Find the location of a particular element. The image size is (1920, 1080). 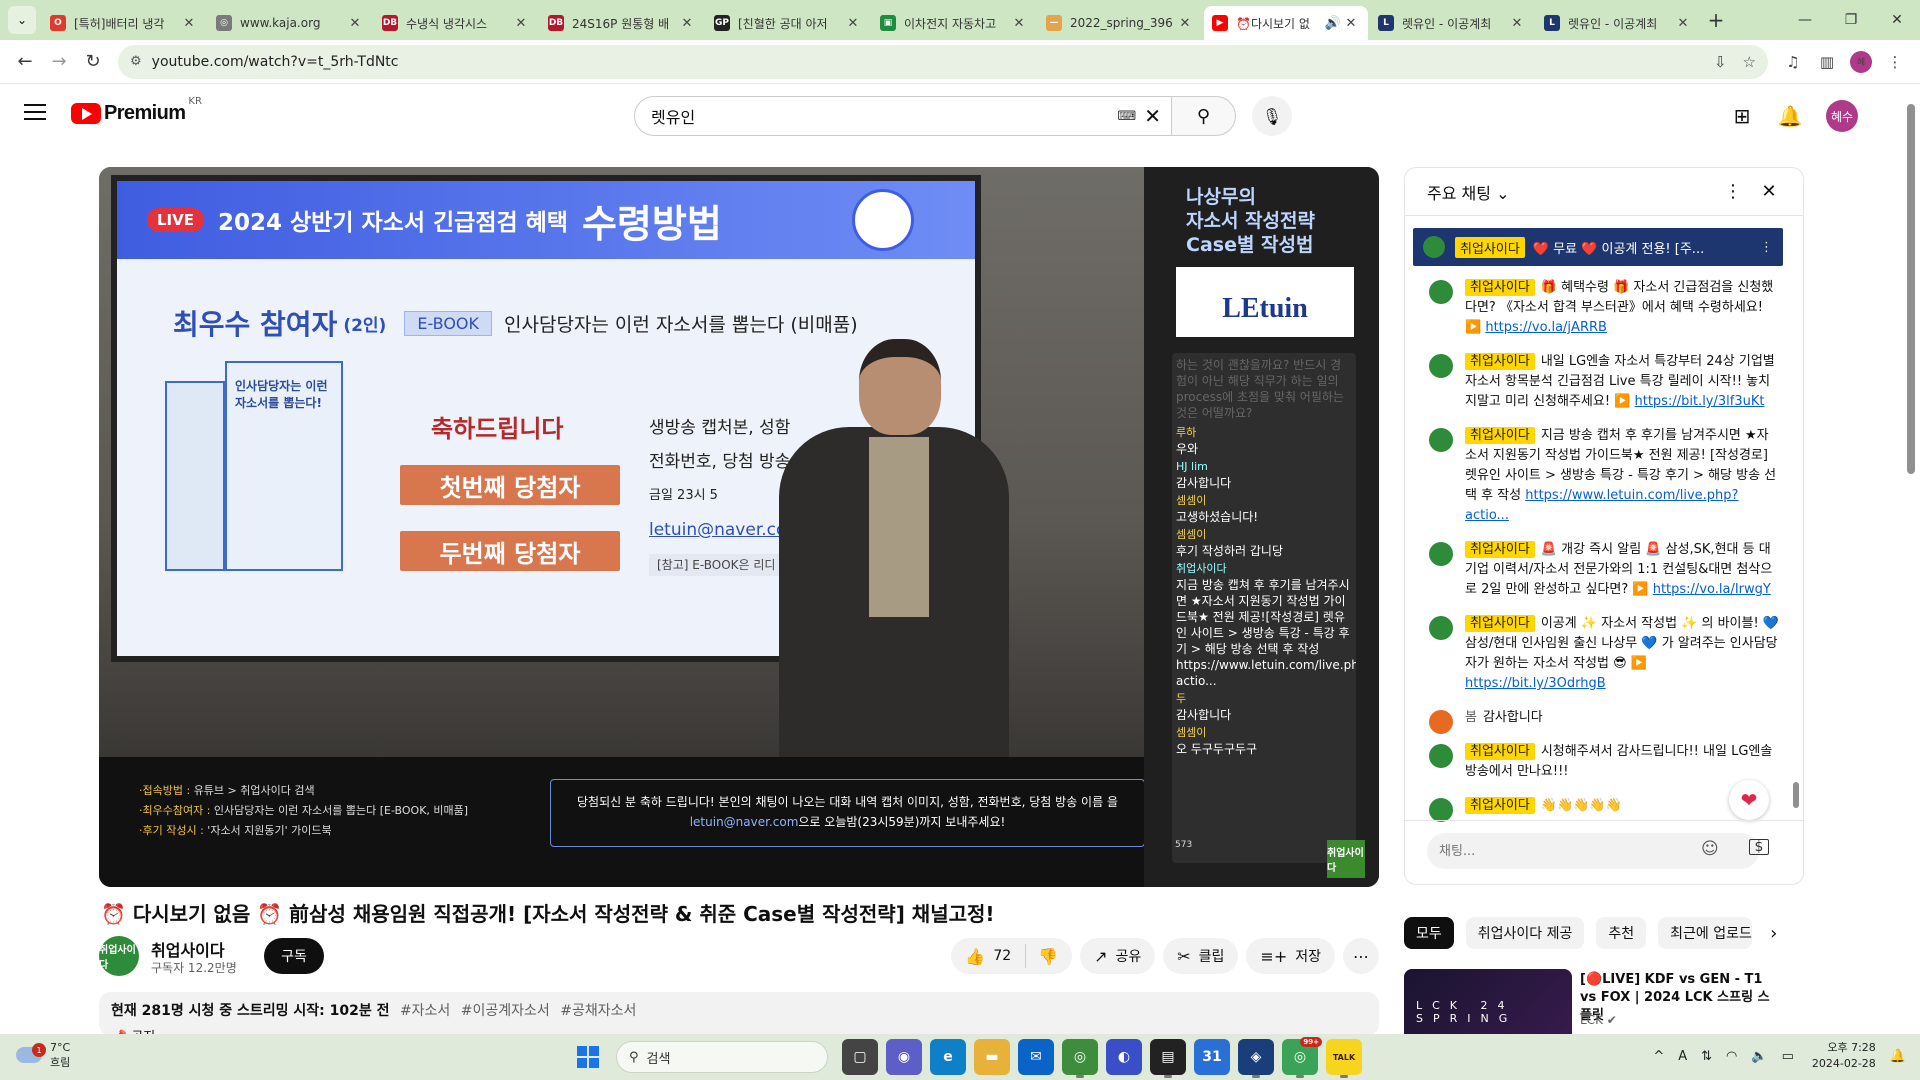

file-explorer-app-icon: ▬ is located at coordinates (992, 1057).